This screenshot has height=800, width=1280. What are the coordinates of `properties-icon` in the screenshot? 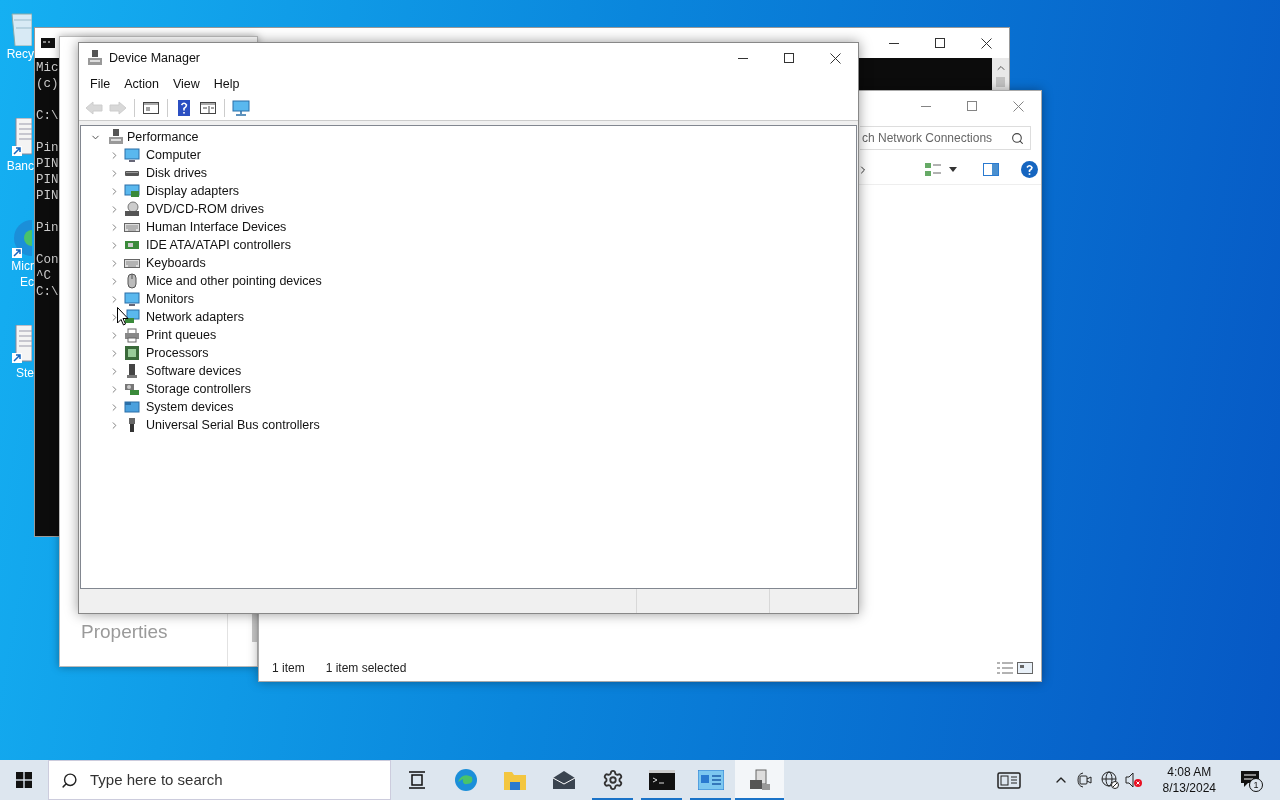 It's located at (151, 107).